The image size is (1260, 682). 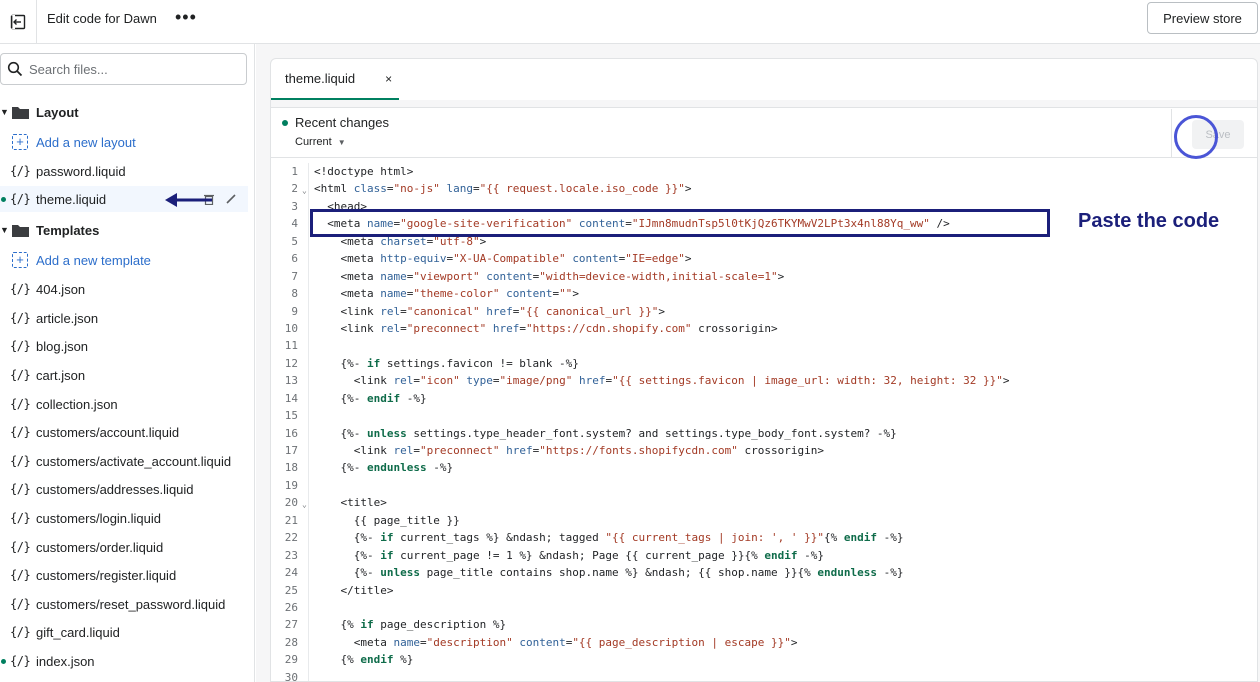 I want to click on file-item: {/} customers/login.liquid, so click(x=124, y=518).